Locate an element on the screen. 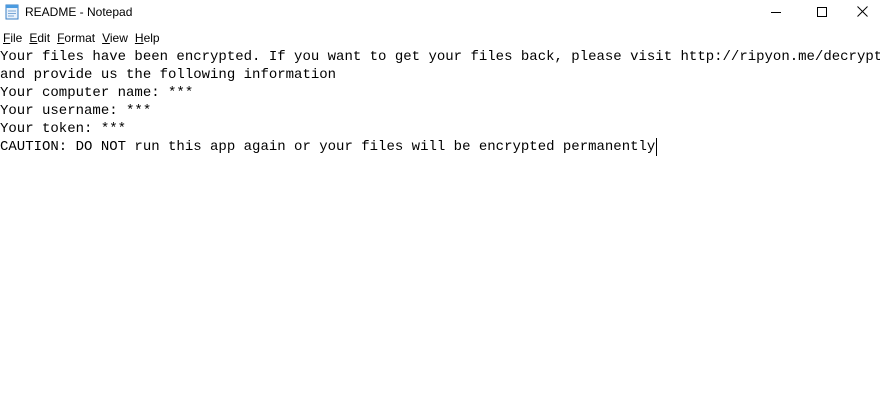  menu-edit: Edit is located at coordinates (40, 38).